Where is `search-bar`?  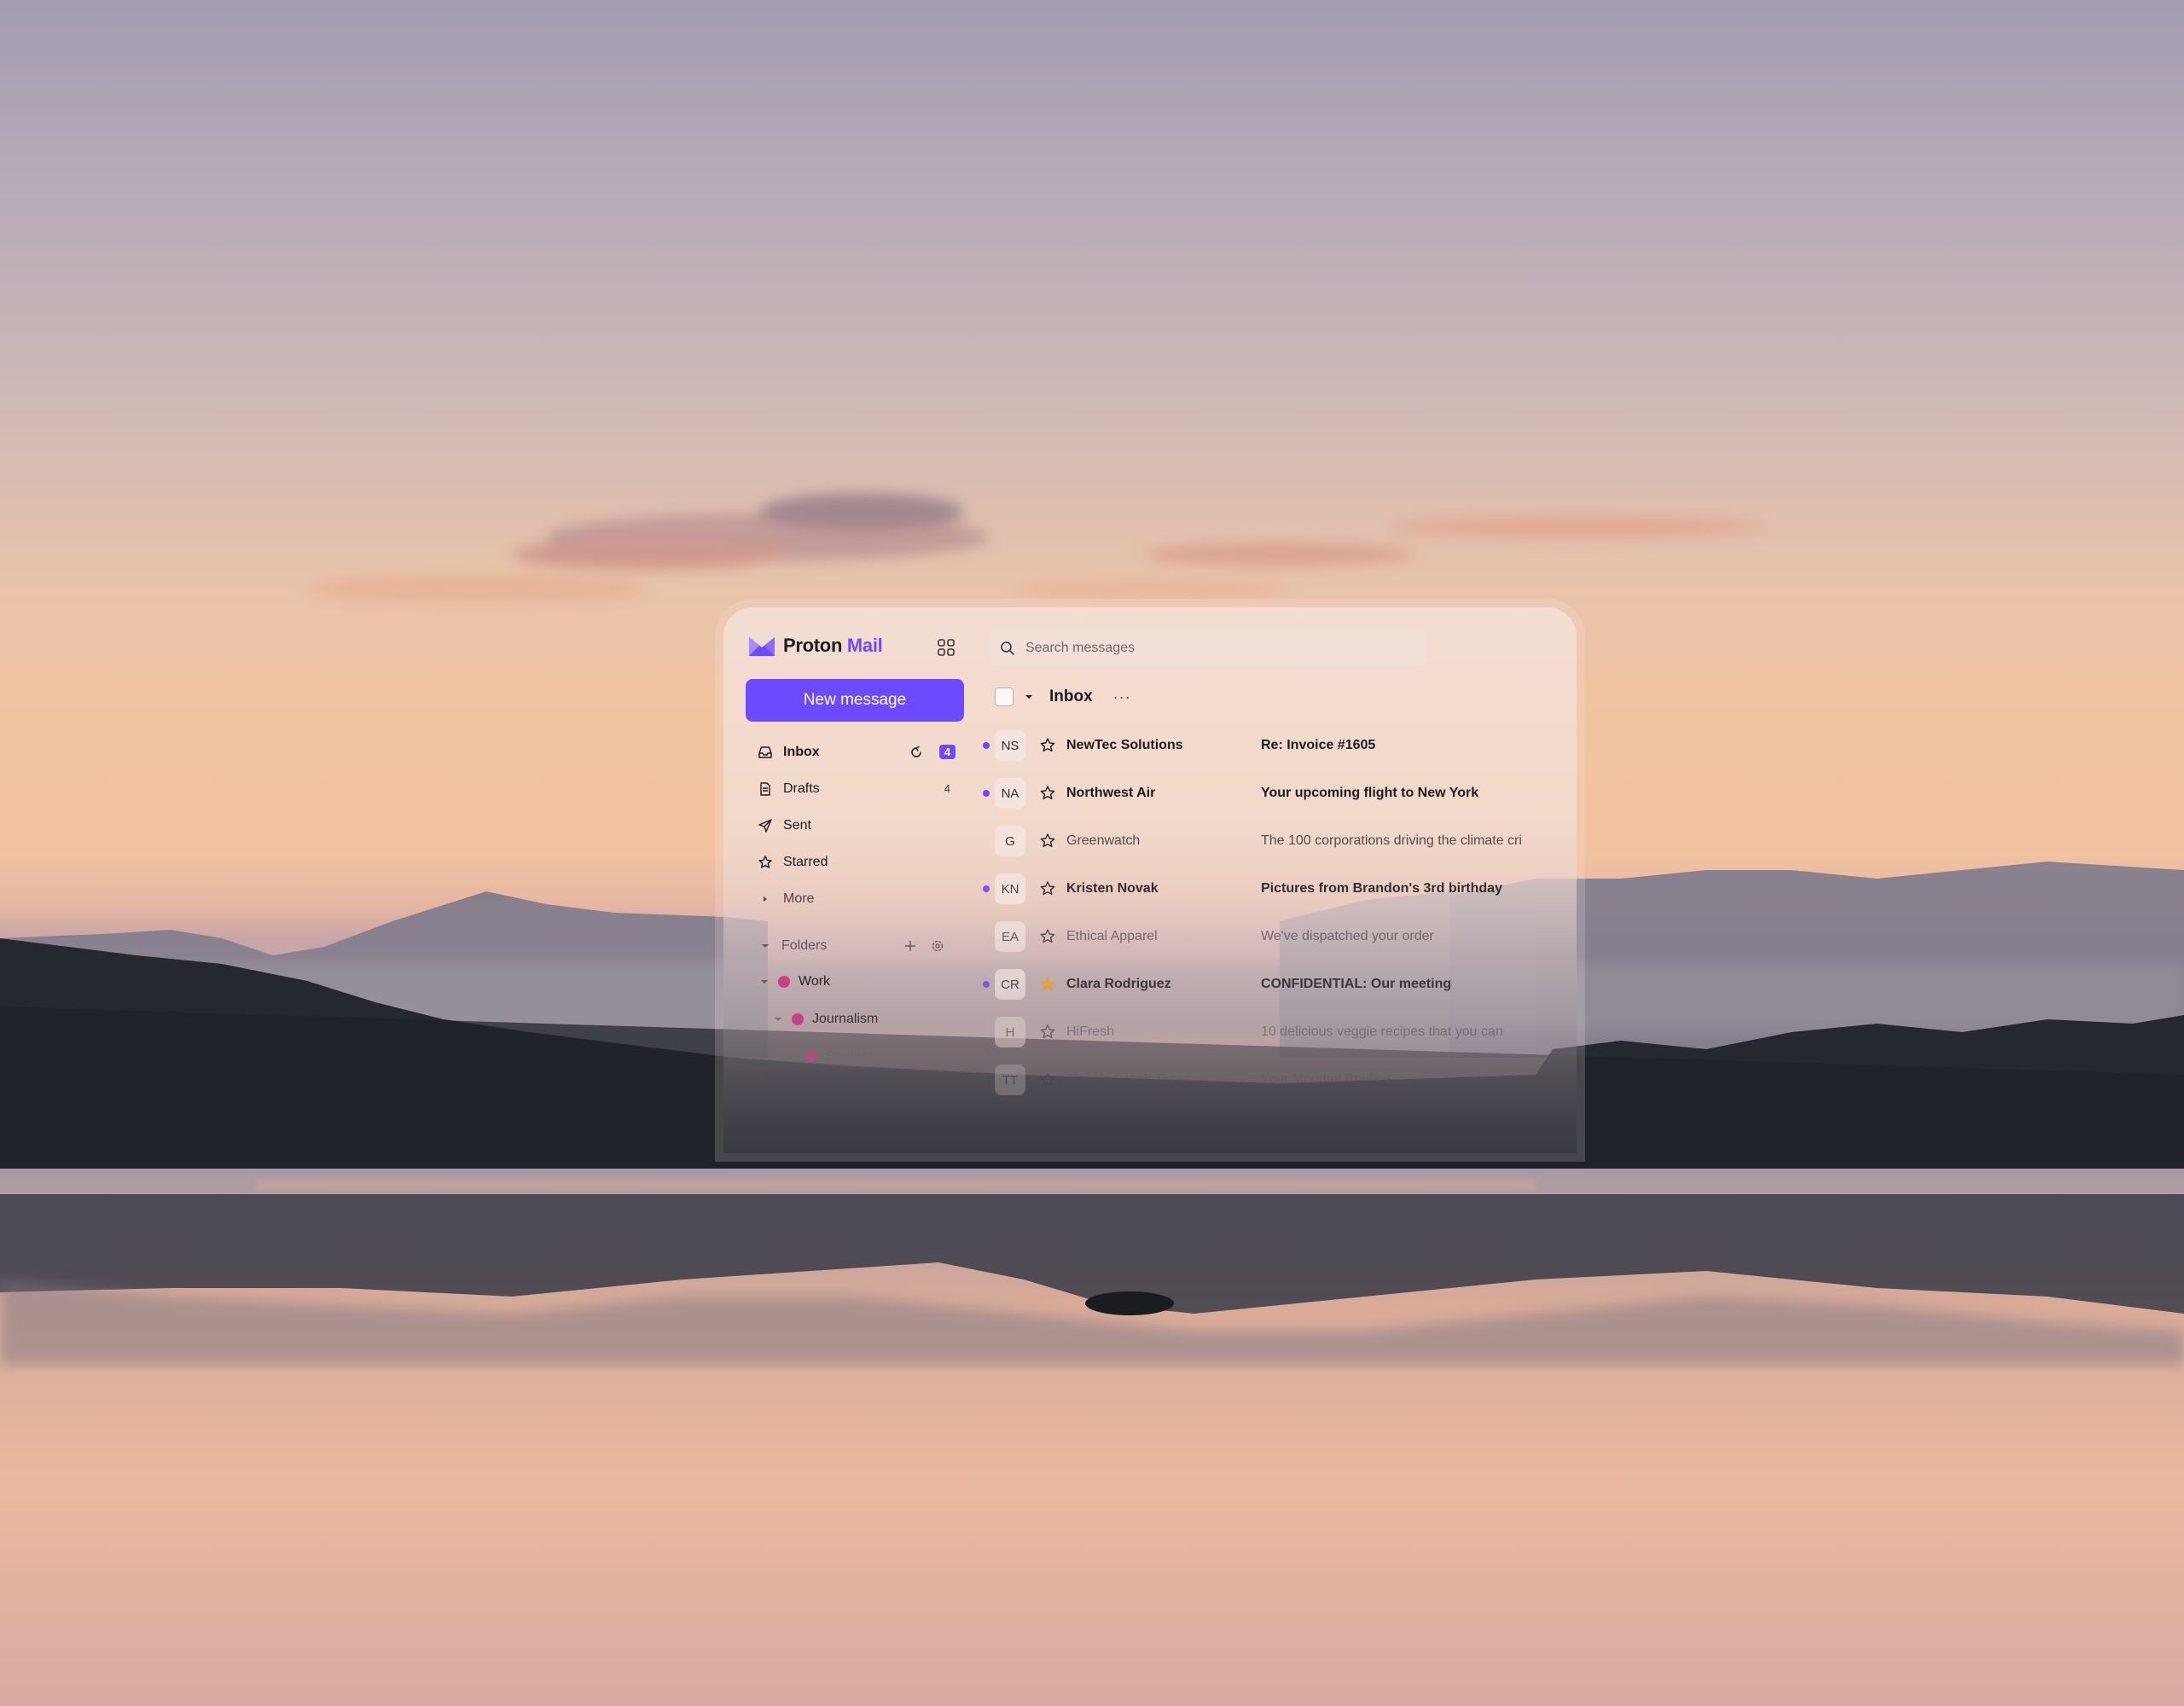
search-bar is located at coordinates (1207, 648).